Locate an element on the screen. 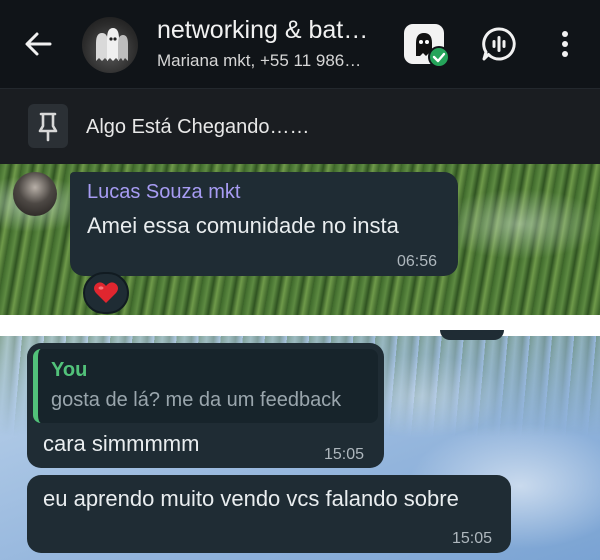  group-avatar is located at coordinates (110, 45).